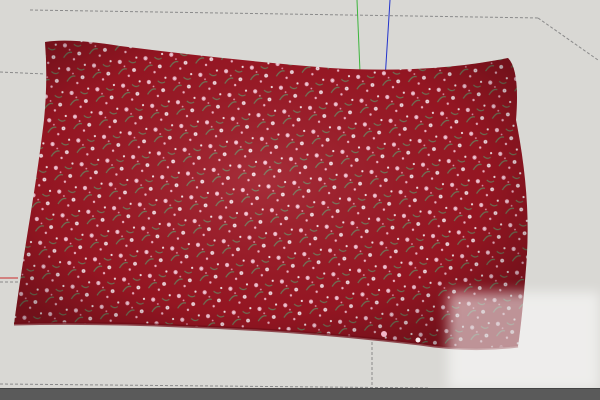  Describe the element at coordinates (524, 341) in the screenshot. I see `blurred-watermark` at that location.